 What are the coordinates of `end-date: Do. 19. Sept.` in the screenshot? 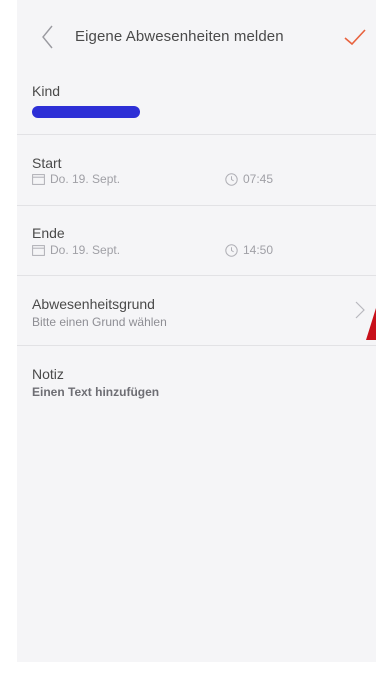 It's located at (85, 250).